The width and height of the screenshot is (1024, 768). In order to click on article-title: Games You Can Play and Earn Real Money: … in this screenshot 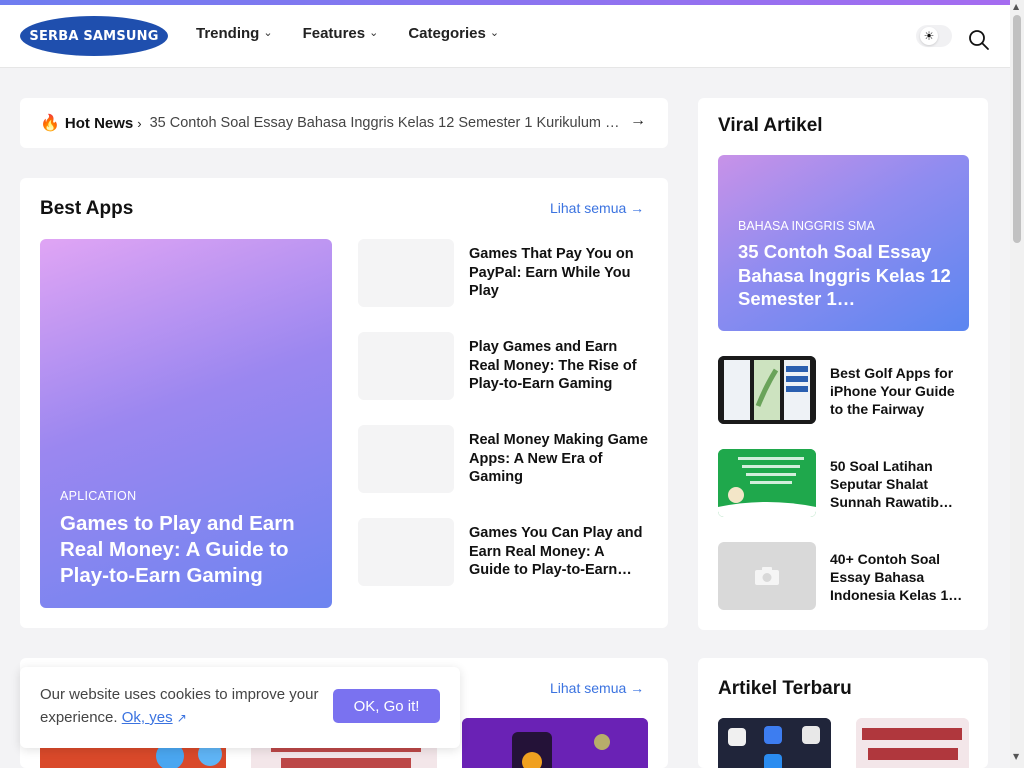, I will do `click(559, 552)`.